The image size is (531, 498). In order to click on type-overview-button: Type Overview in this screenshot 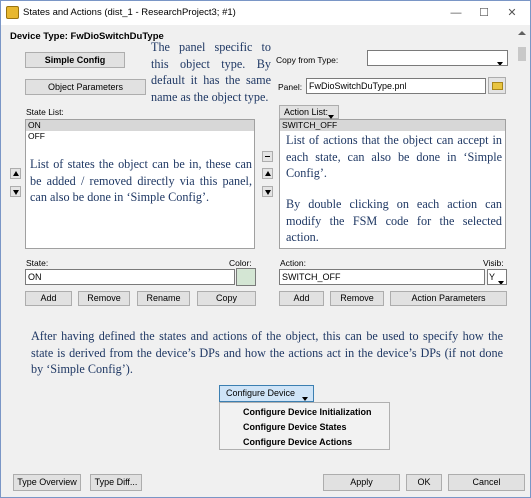, I will do `click(47, 482)`.